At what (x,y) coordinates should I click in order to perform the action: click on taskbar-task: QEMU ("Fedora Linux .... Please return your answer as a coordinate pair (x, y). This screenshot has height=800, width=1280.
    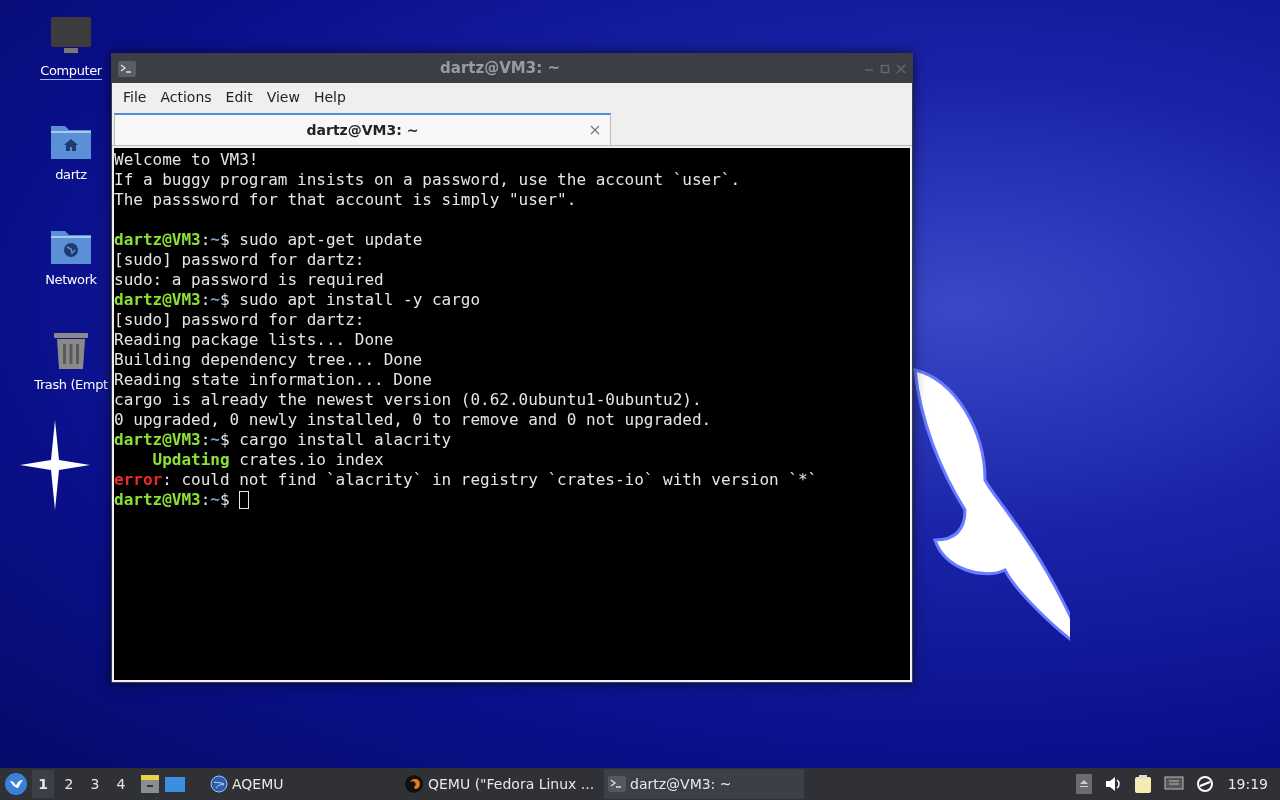
    Looking at the image, I should click on (500, 784).